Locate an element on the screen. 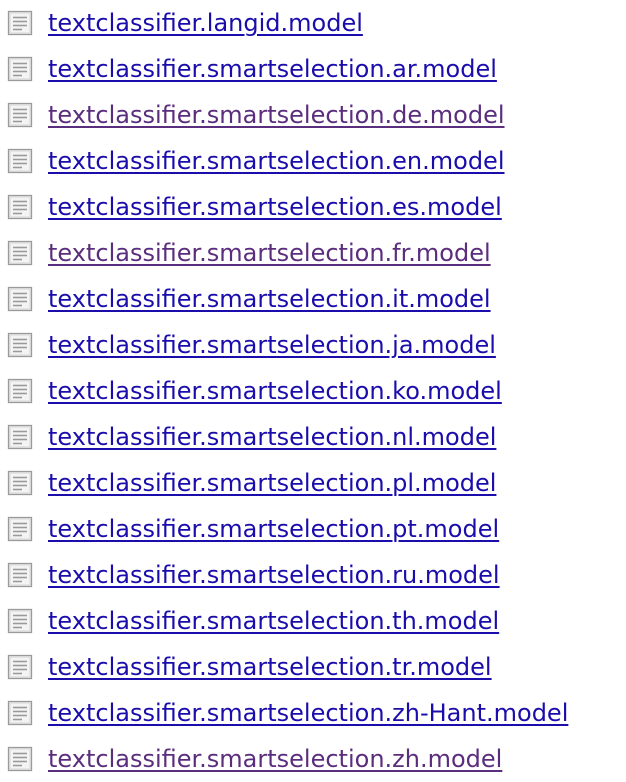 Image resolution: width=626 pixels, height=782 pixels. list-item: textclassifier.smartselection.ko.model is located at coordinates (251, 391).